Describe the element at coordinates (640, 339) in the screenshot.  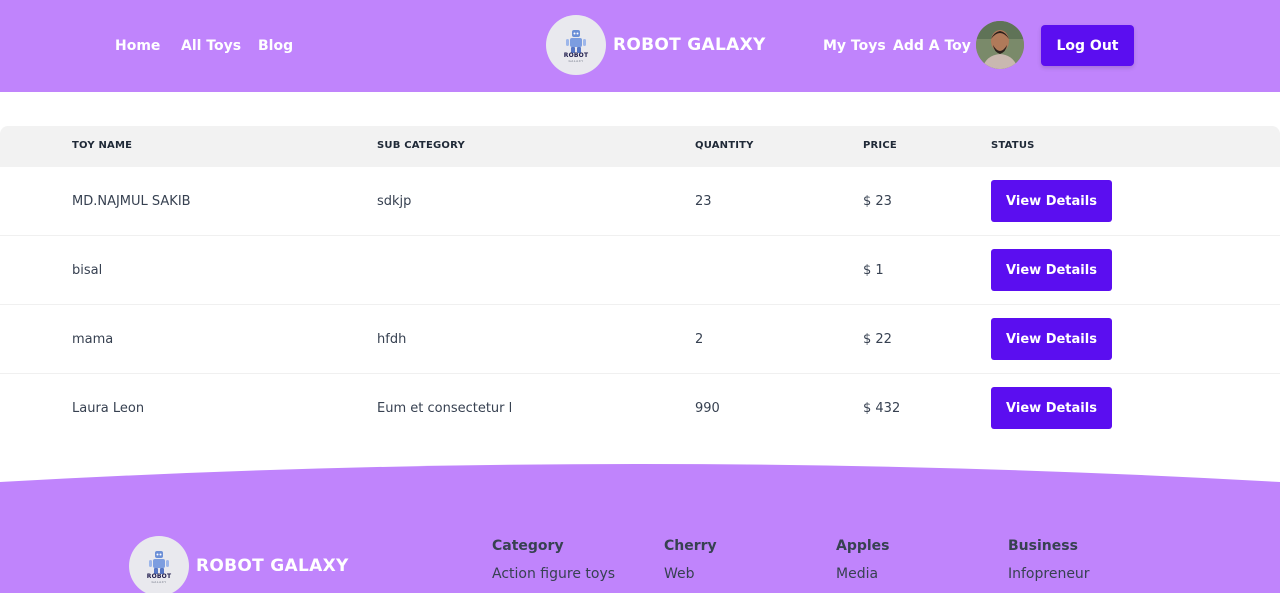
I see `table-row: mama hfdh 2 $ 22 View Details` at that location.